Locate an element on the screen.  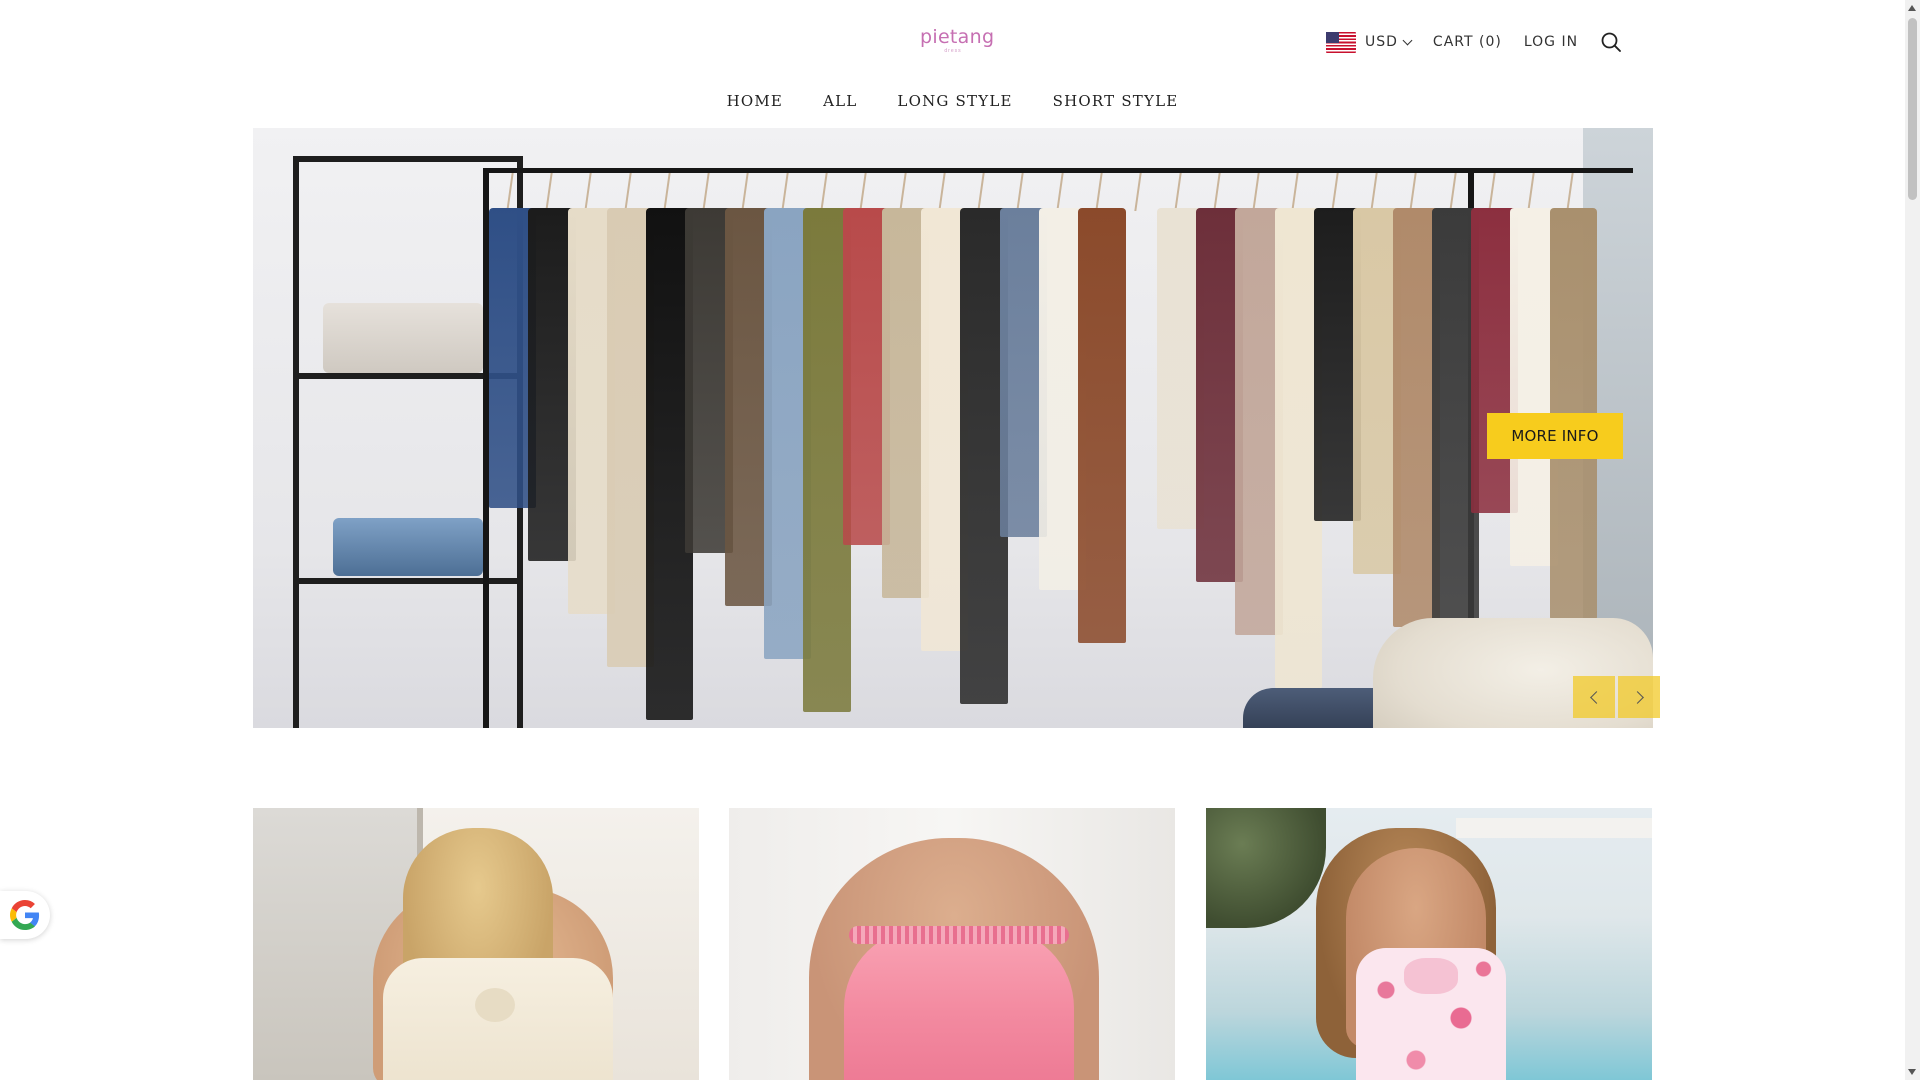
slideshow-next-button is located at coordinates (1639, 697).